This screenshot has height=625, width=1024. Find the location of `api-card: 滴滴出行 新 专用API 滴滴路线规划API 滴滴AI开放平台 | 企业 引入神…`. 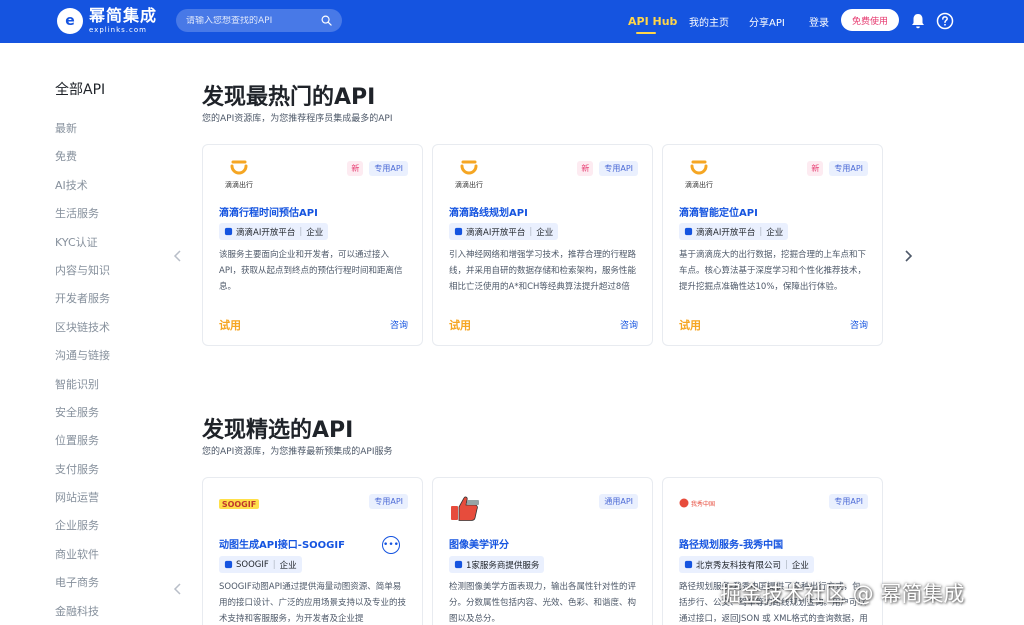

api-card: 滴滴出行 新 专用API 滴滴路线规划API 滴滴AI开放平台 | 企业 引入神… is located at coordinates (542, 245).